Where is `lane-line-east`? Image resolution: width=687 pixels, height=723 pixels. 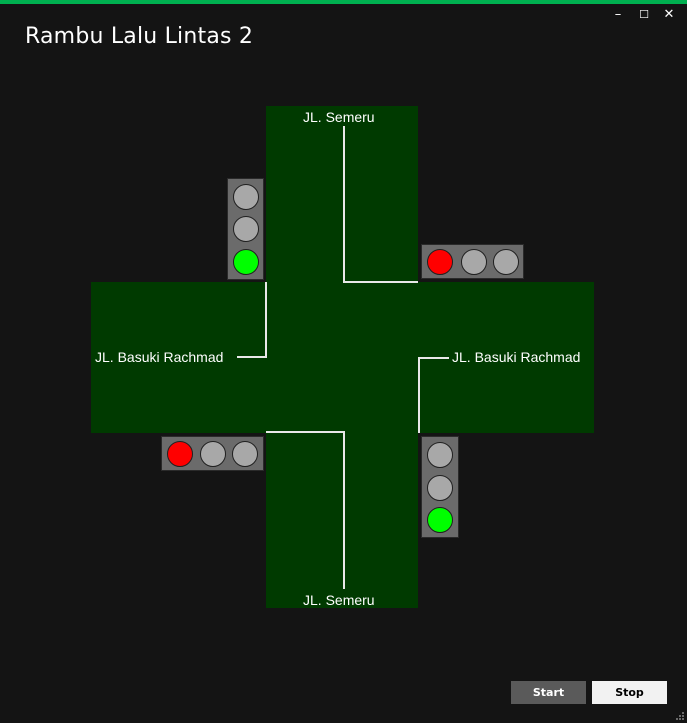 lane-line-east is located at coordinates (433, 358).